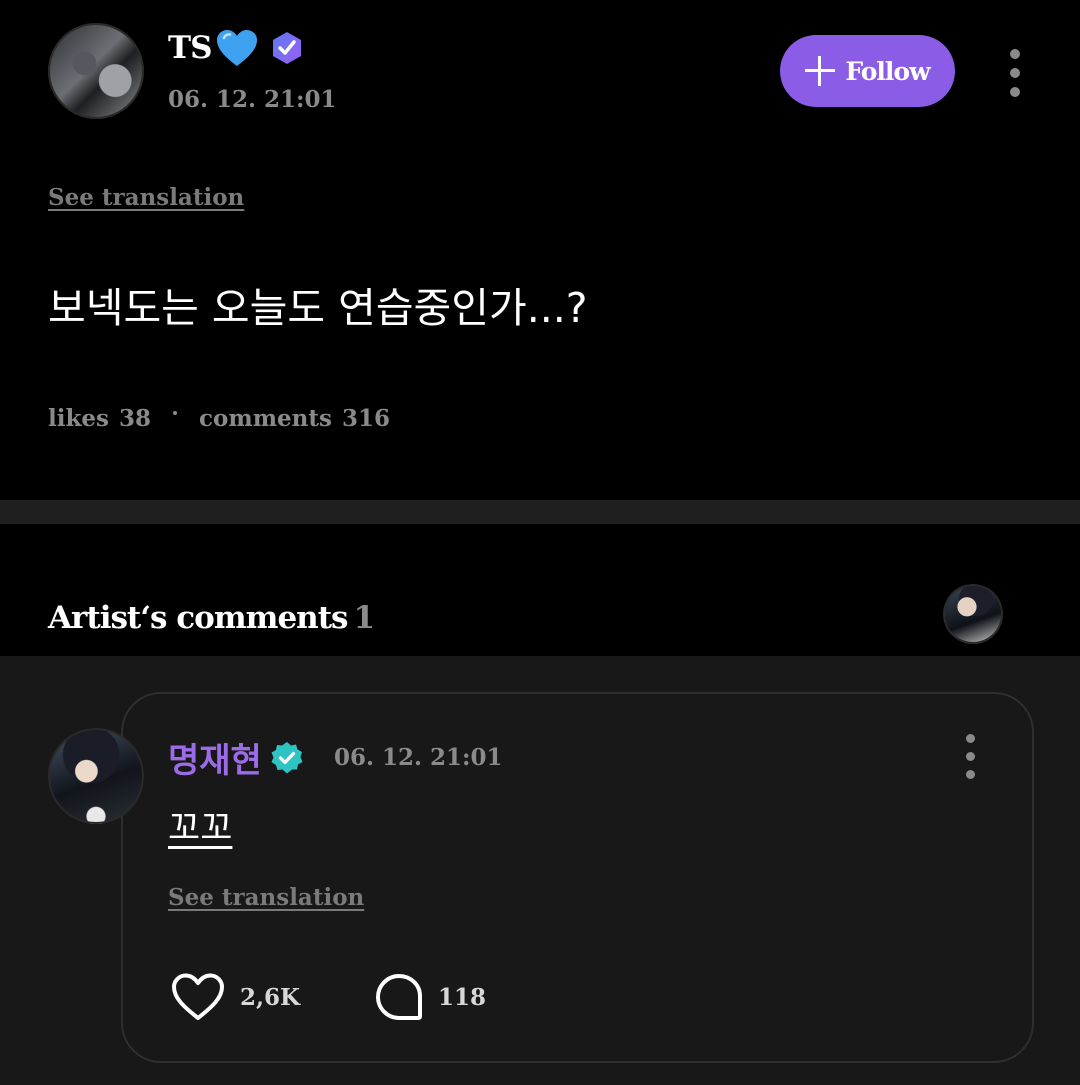 This screenshot has width=1080, height=1085. I want to click on likes-label: likes, so click(78, 418).